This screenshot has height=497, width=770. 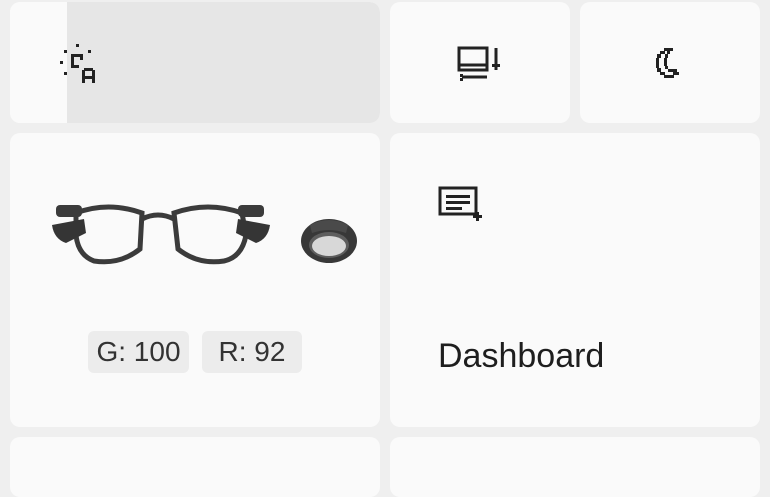 I want to click on bottom-right-card, so click(x=575, y=467).